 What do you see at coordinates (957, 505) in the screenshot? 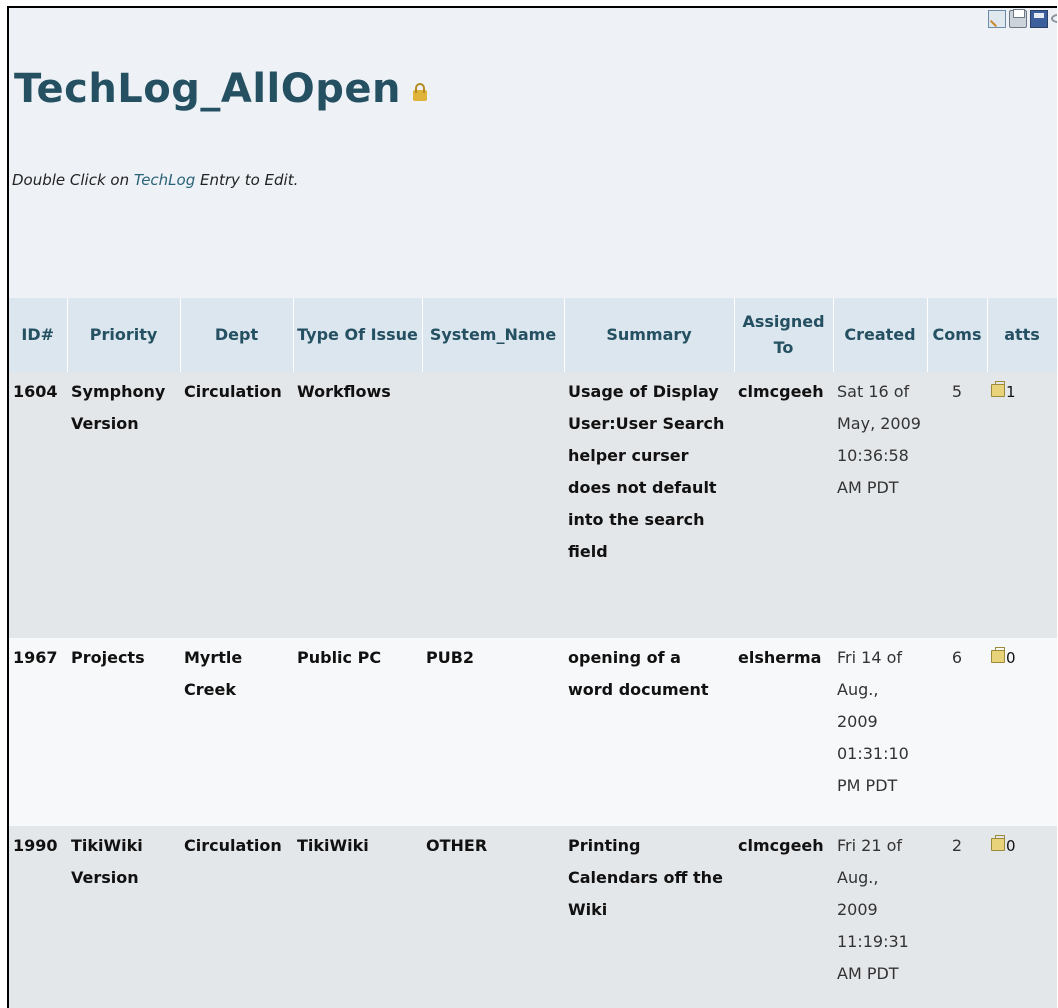
I see `cell-coms: 5` at bounding box center [957, 505].